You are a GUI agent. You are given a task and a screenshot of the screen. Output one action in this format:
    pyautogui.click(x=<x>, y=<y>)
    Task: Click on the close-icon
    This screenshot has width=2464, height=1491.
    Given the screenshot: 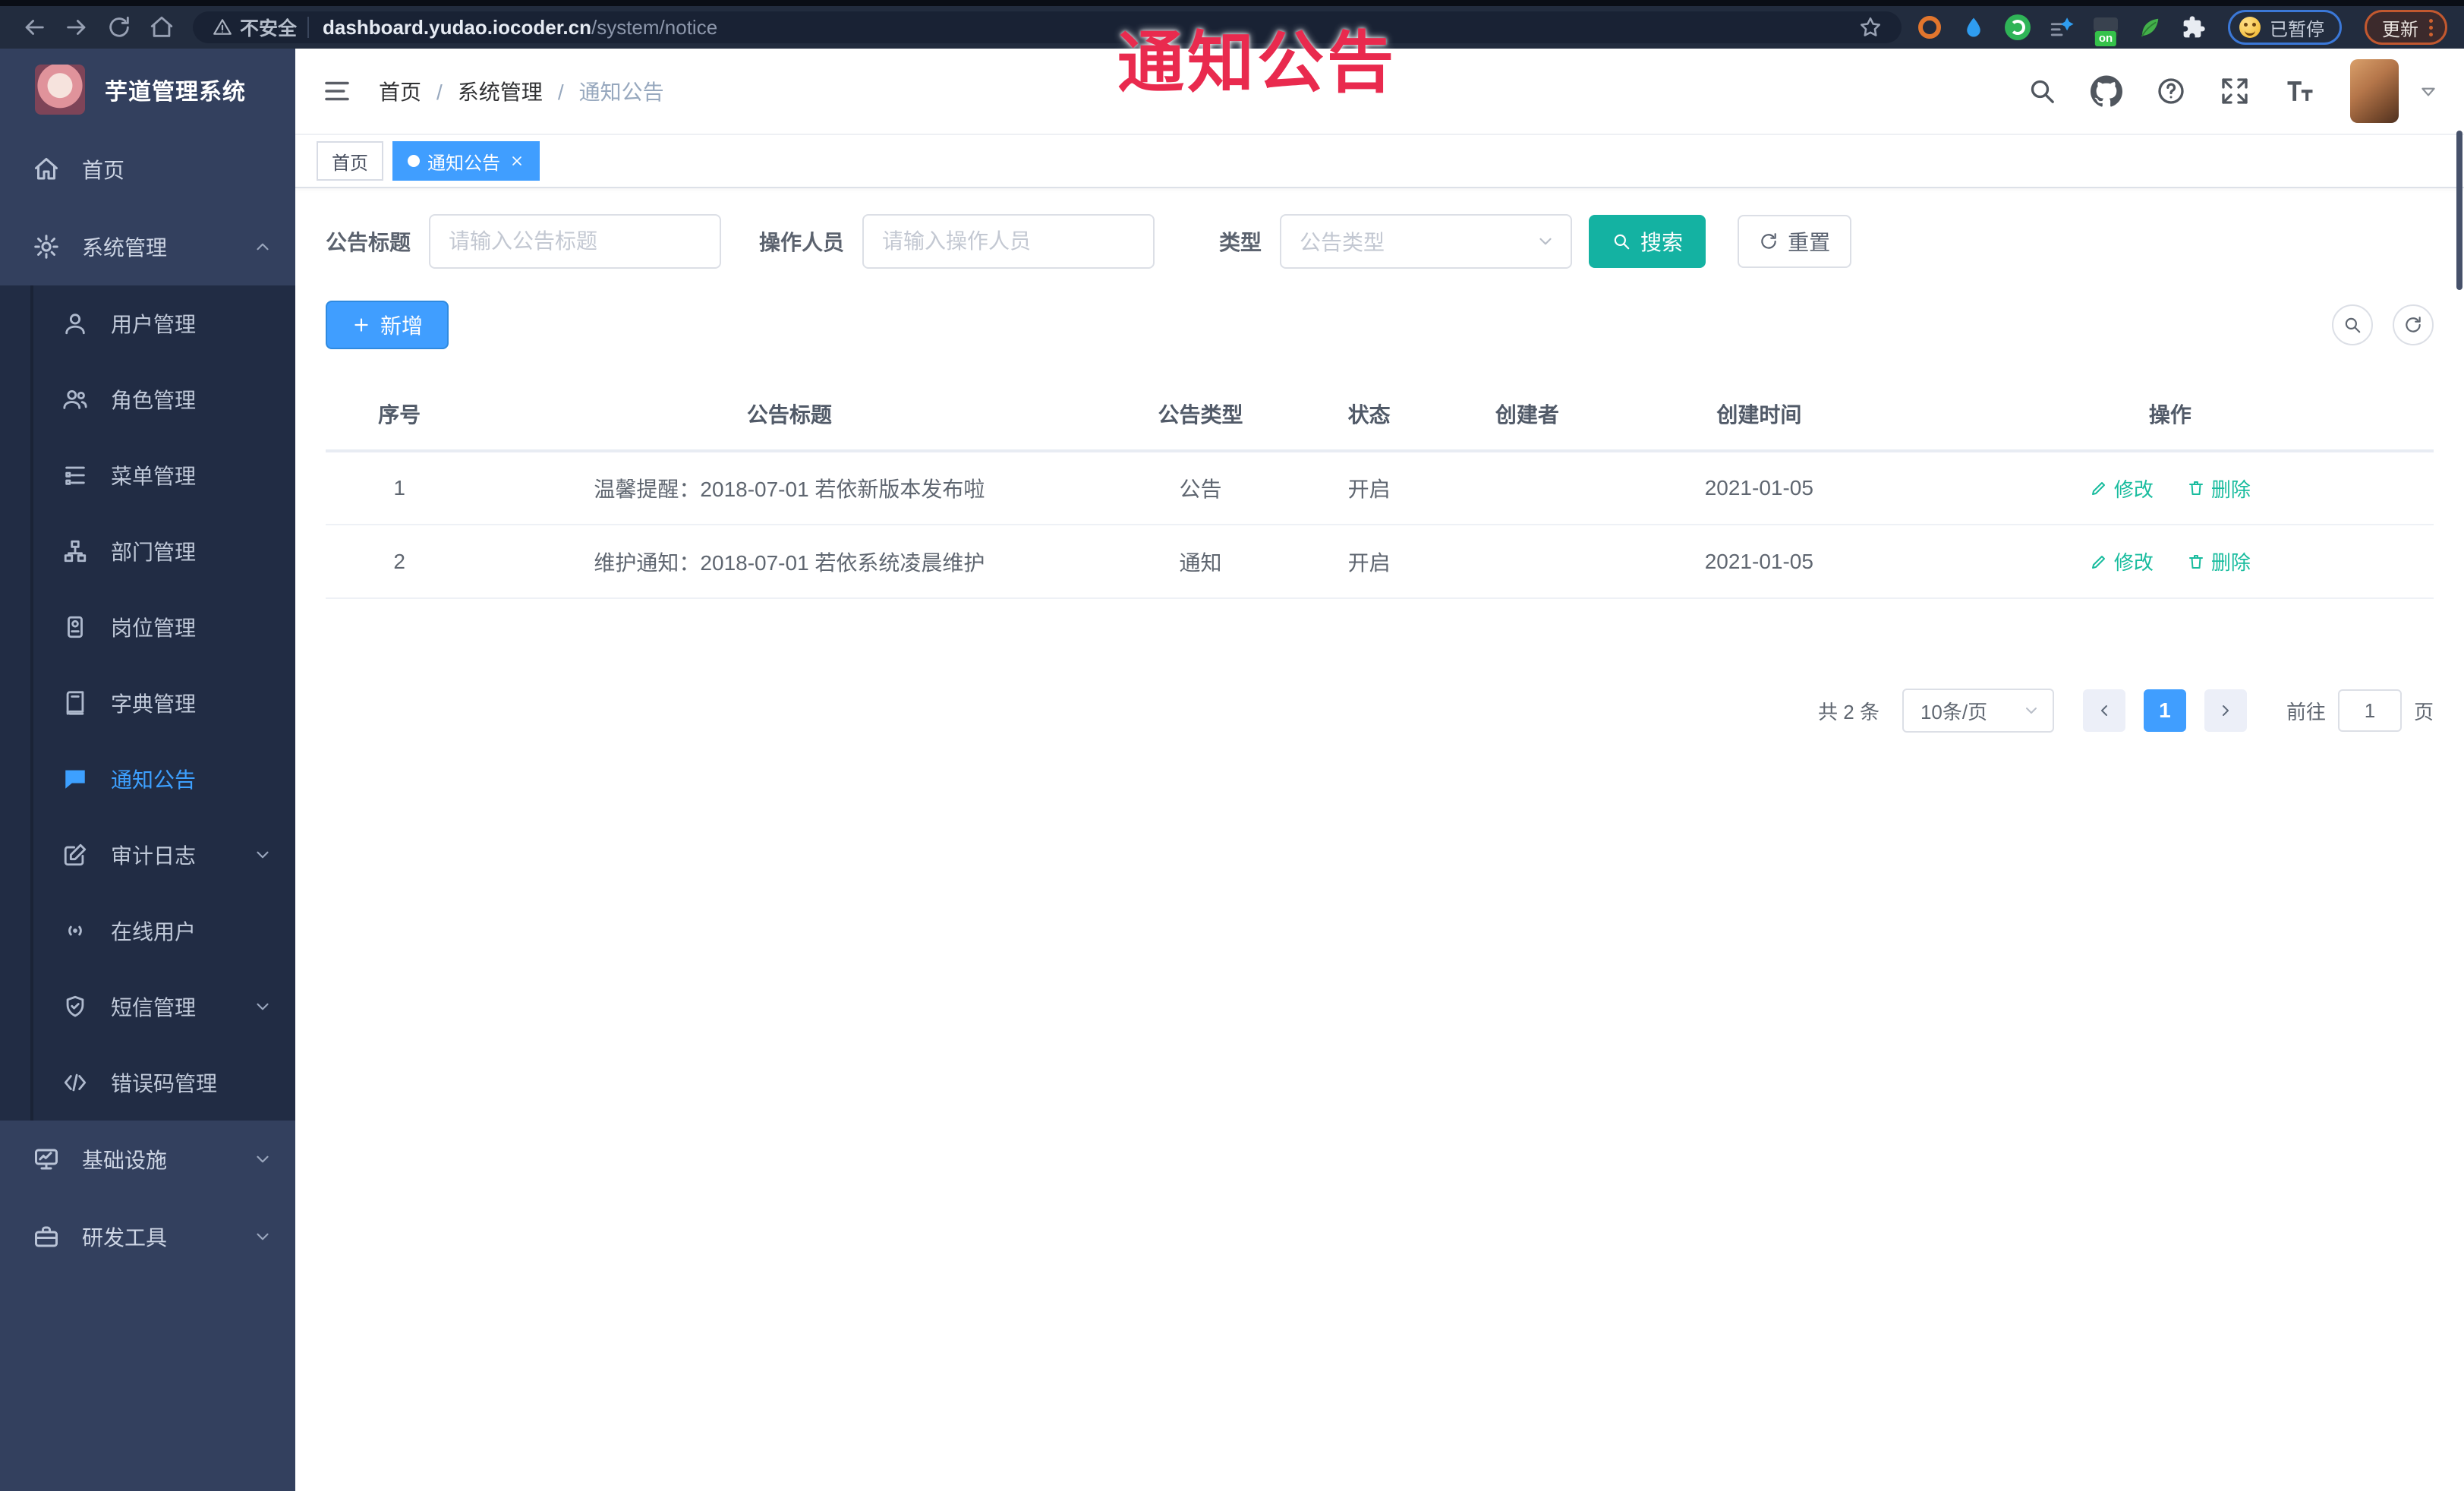 What is the action you would take?
    pyautogui.click(x=517, y=161)
    